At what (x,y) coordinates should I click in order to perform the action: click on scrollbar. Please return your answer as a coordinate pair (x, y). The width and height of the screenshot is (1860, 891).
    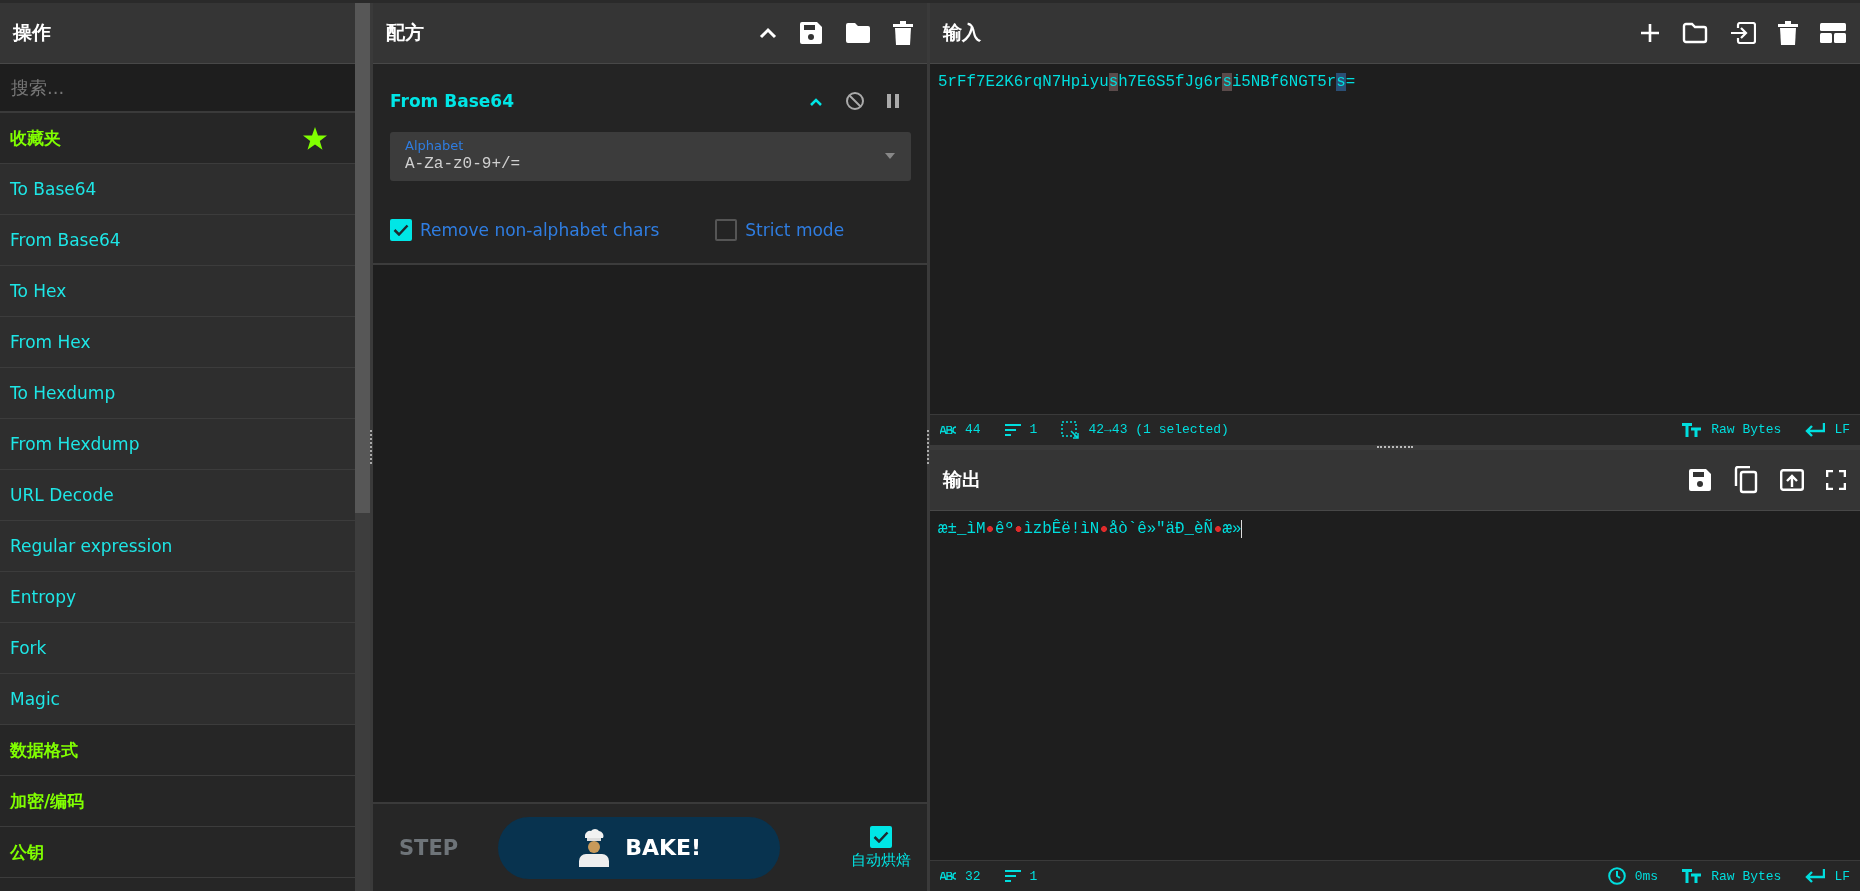
    Looking at the image, I should click on (362, 447).